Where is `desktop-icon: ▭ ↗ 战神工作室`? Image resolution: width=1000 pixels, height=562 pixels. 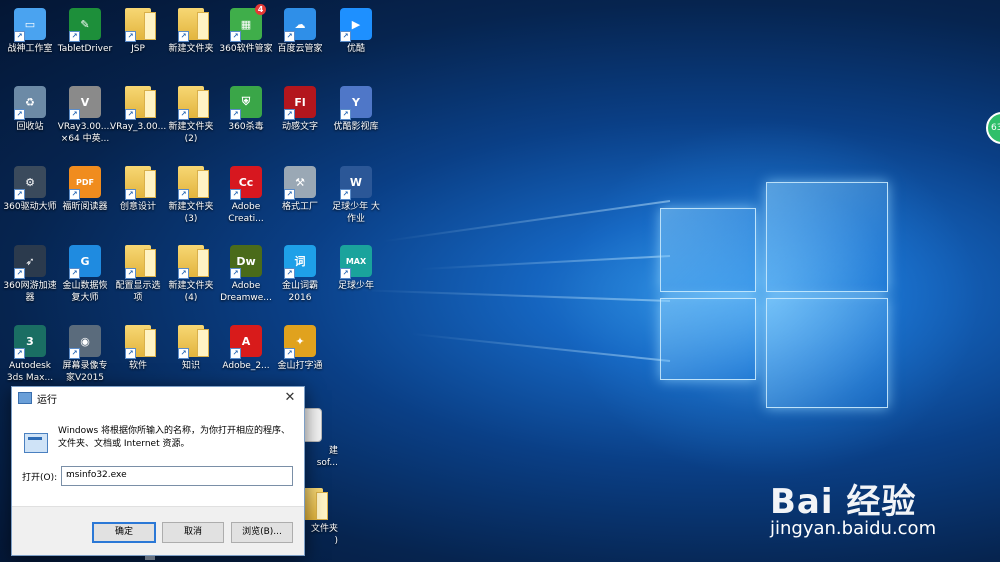 desktop-icon: ▭ ↗ 战神工作室 is located at coordinates (30, 31).